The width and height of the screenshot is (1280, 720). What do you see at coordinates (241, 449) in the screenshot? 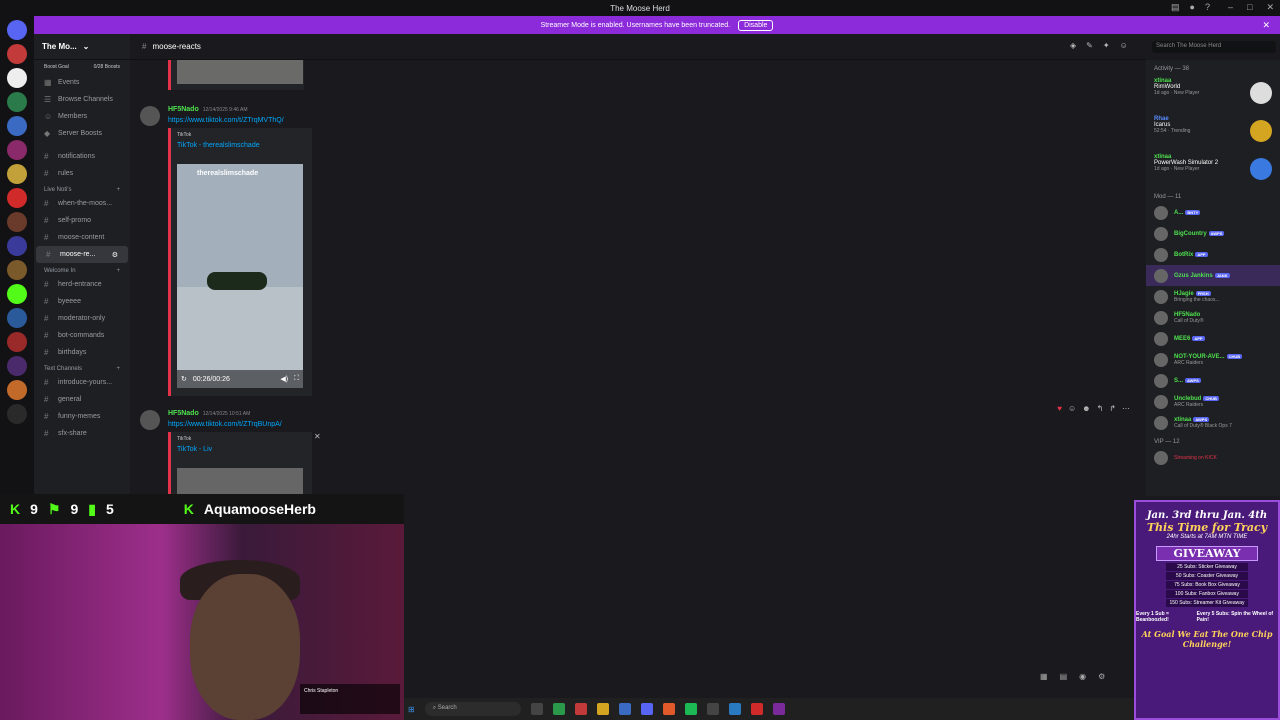
I see `embed-title: TikTok - Liv` at bounding box center [241, 449].